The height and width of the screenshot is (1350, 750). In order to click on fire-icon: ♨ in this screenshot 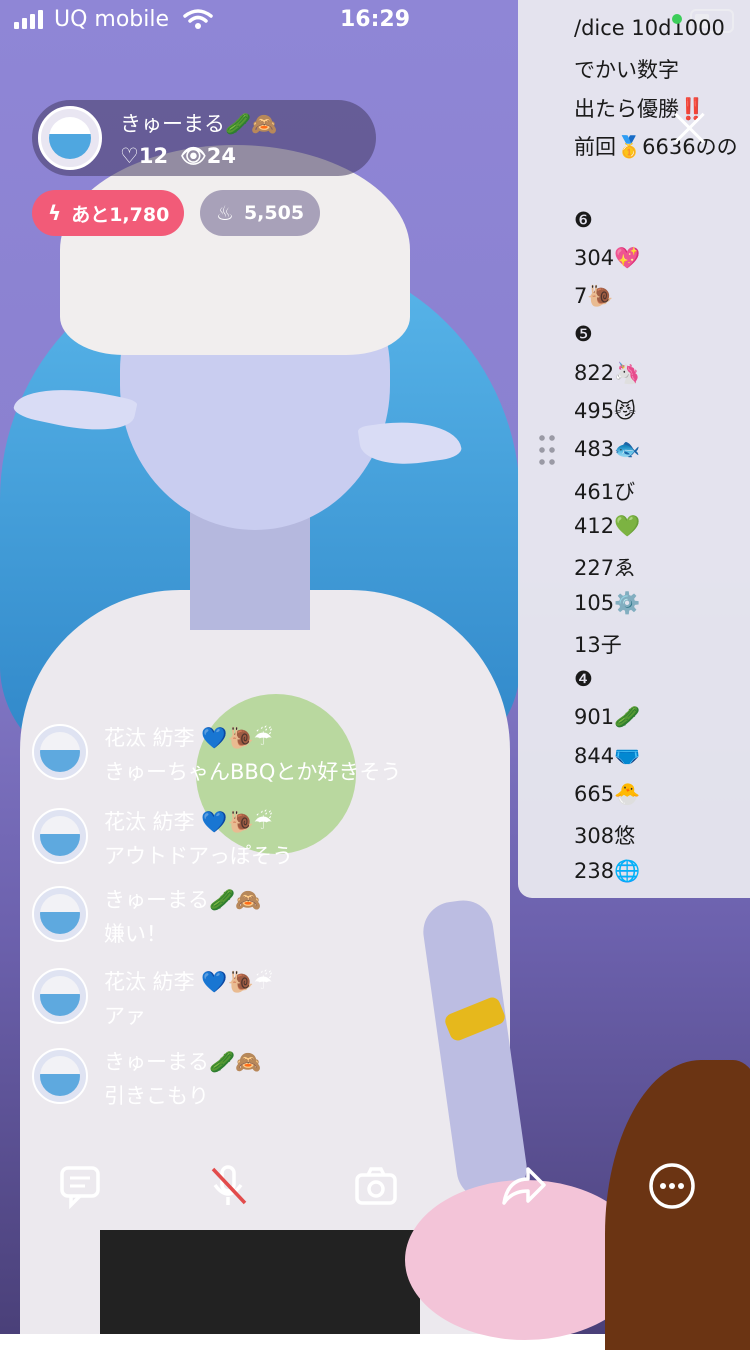, I will do `click(225, 213)`.